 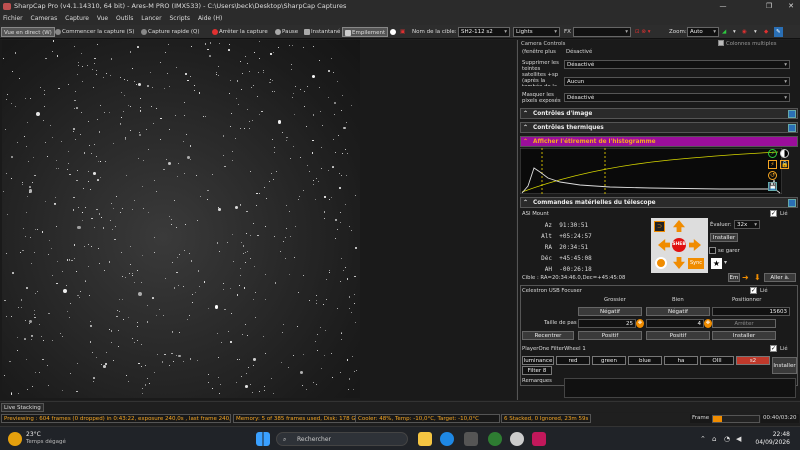 What do you see at coordinates (240, 32) in the screenshot?
I see `stop-capture-button: Arrêter la capture` at bounding box center [240, 32].